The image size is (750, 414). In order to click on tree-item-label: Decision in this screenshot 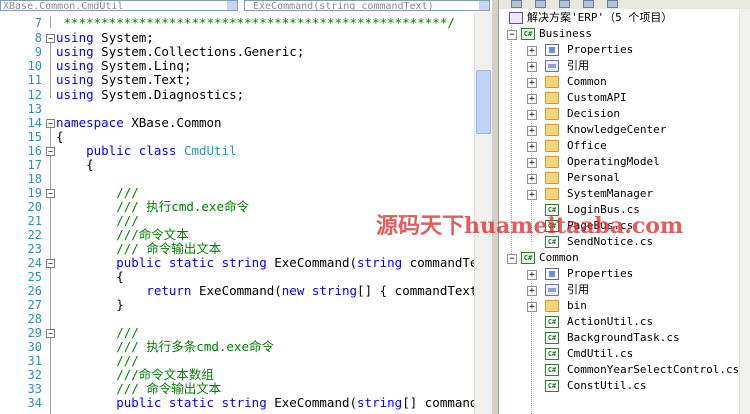, I will do `click(593, 113)`.